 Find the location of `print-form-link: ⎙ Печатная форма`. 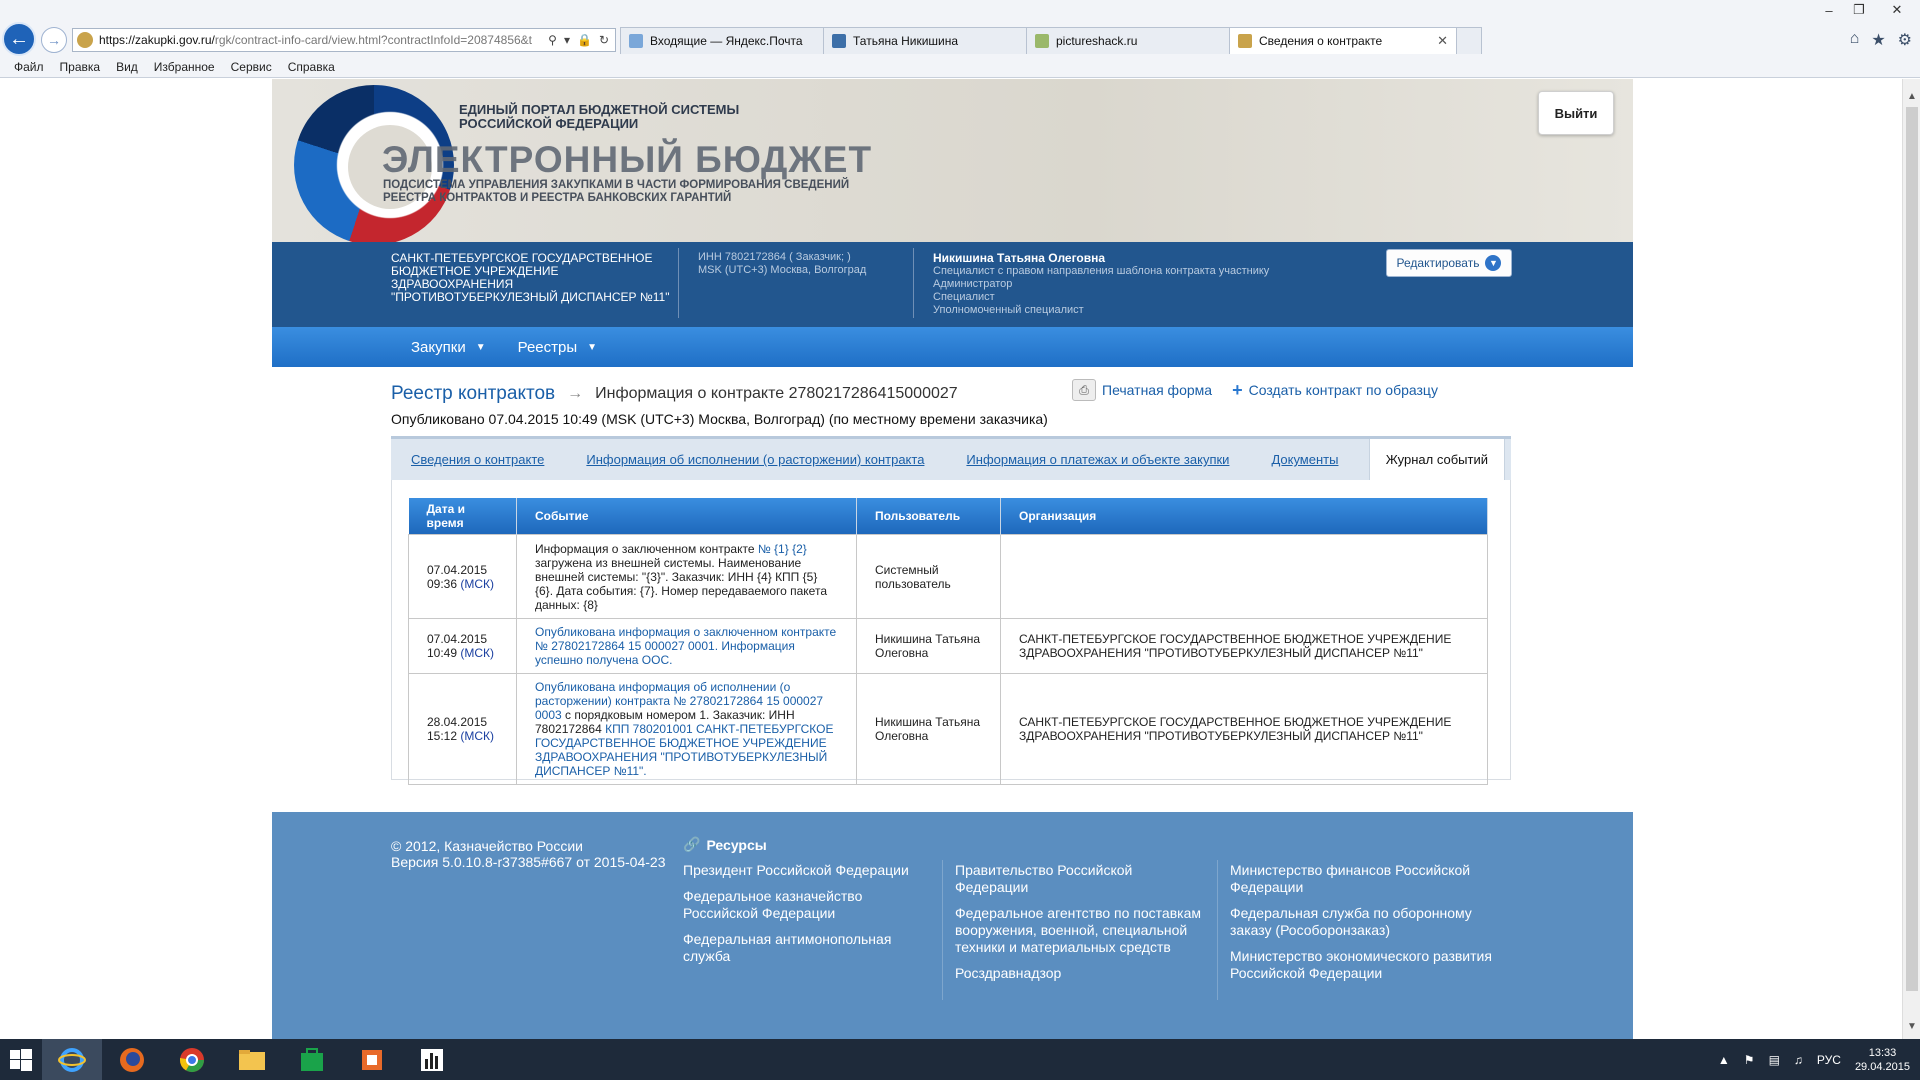

print-form-link: ⎙ Печатная форма is located at coordinates (1142, 390).